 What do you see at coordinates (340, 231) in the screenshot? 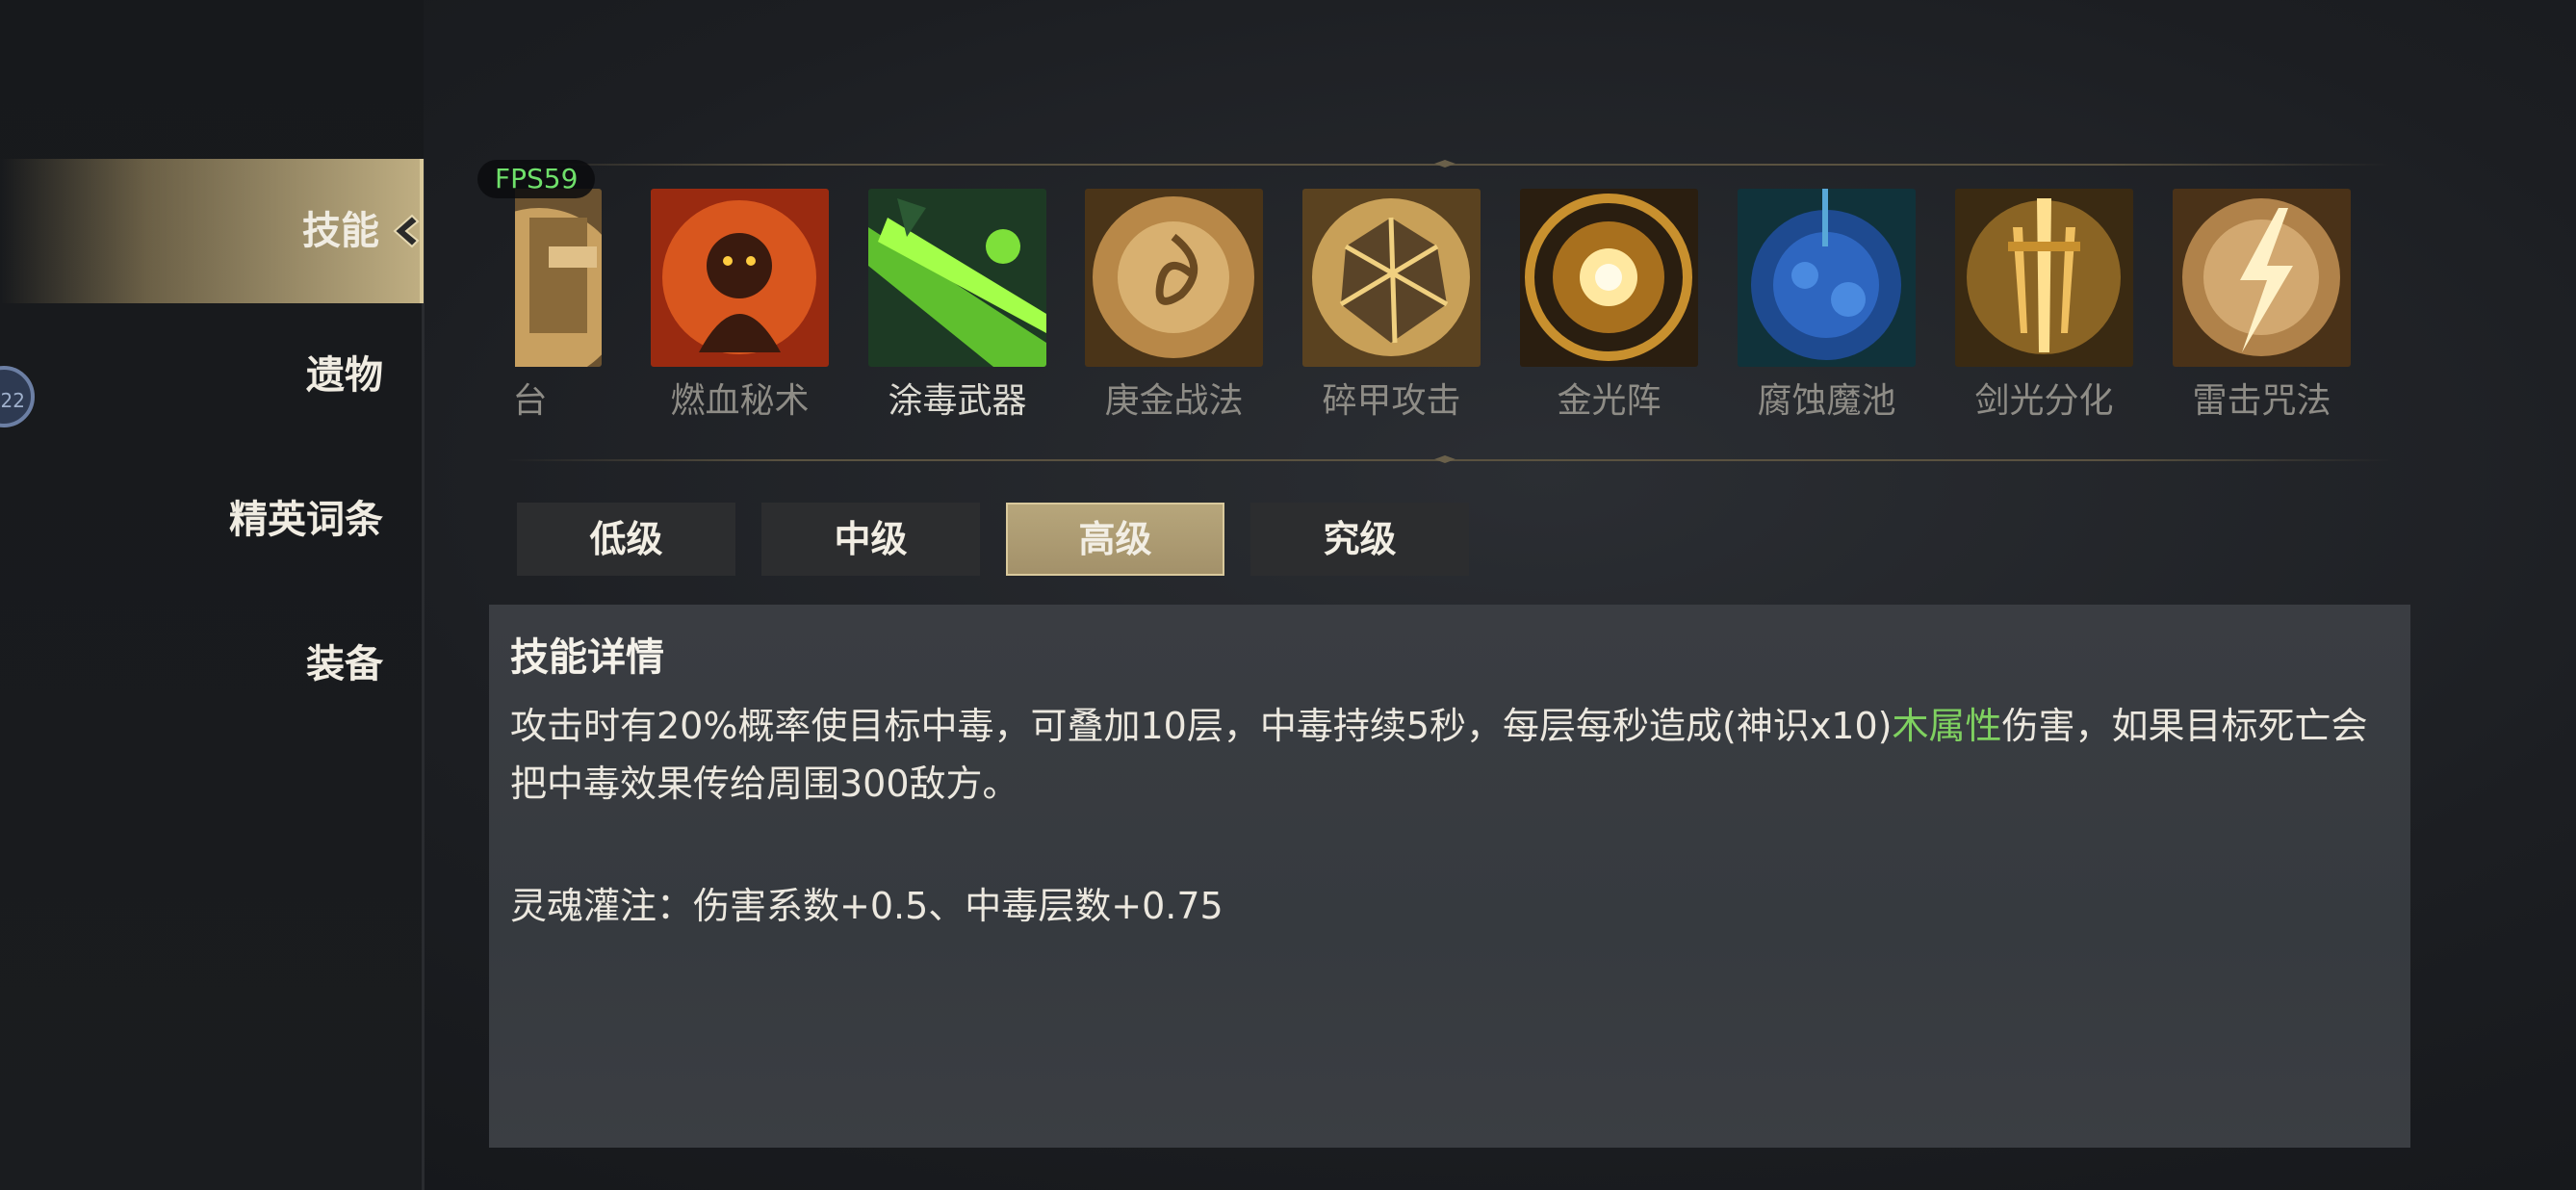
I see `sidebar-item-label: 技能` at bounding box center [340, 231].